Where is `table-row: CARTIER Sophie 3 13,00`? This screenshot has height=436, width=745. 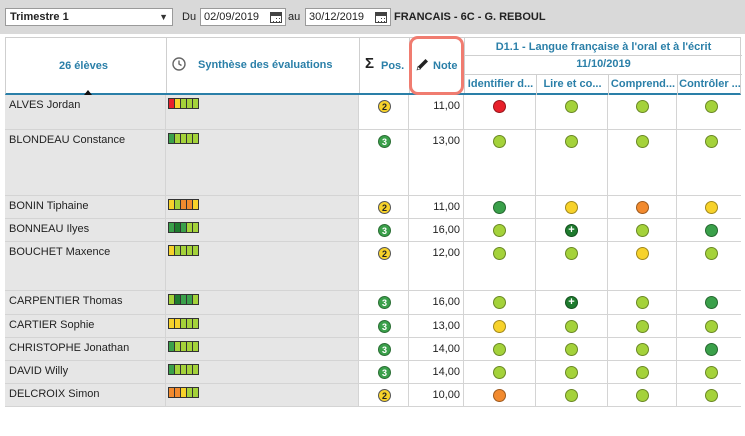 table-row: CARTIER Sophie 3 13,00 is located at coordinates (373, 326).